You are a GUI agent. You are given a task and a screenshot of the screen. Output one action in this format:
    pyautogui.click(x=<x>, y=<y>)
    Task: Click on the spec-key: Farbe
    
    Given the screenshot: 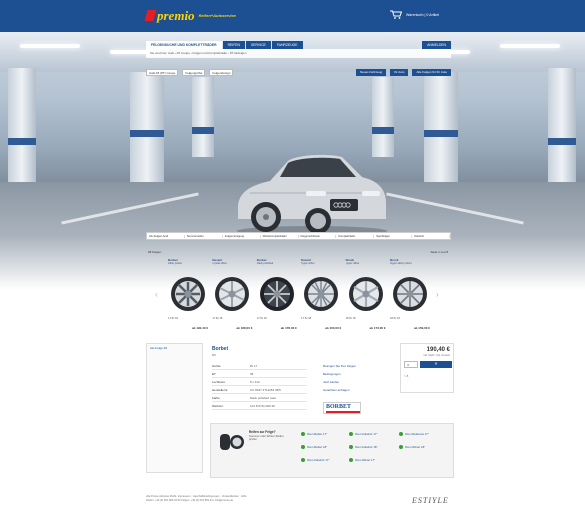 What is the action you would take?
    pyautogui.click(x=216, y=397)
    